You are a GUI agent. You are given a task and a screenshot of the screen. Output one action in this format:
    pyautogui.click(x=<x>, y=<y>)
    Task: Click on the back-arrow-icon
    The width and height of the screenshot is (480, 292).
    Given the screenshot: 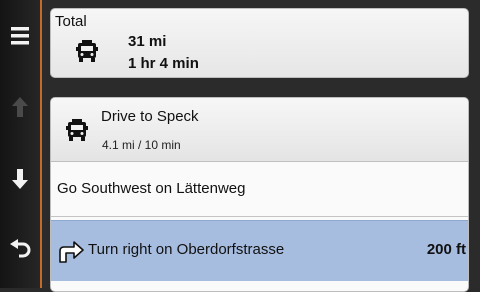 What is the action you would take?
    pyautogui.click(x=20, y=248)
    